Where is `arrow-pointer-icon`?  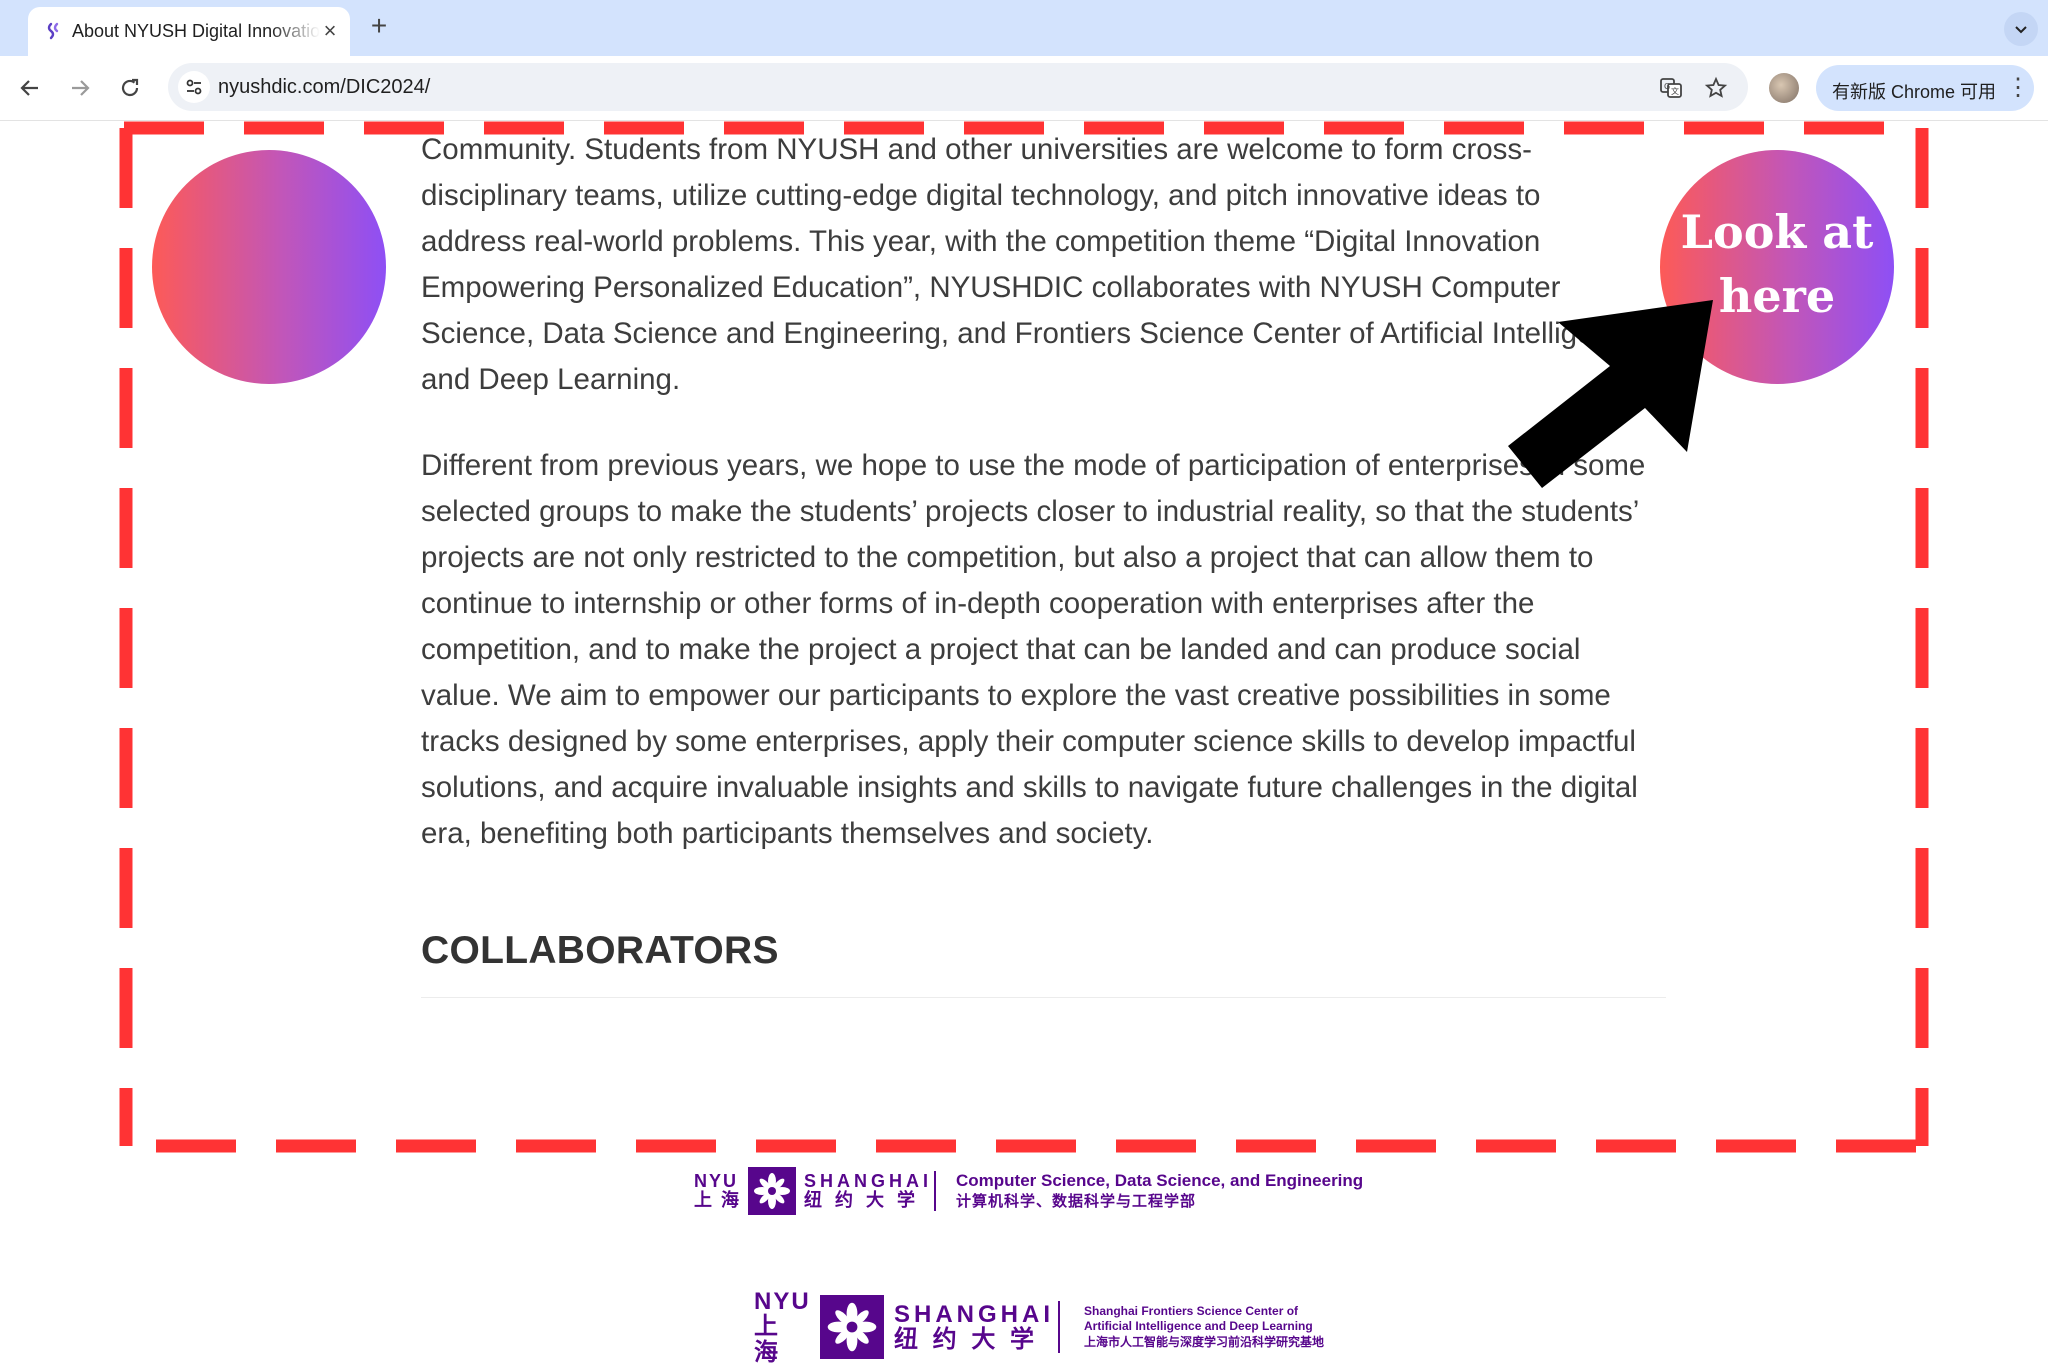 arrow-pointer-icon is located at coordinates (1610, 394).